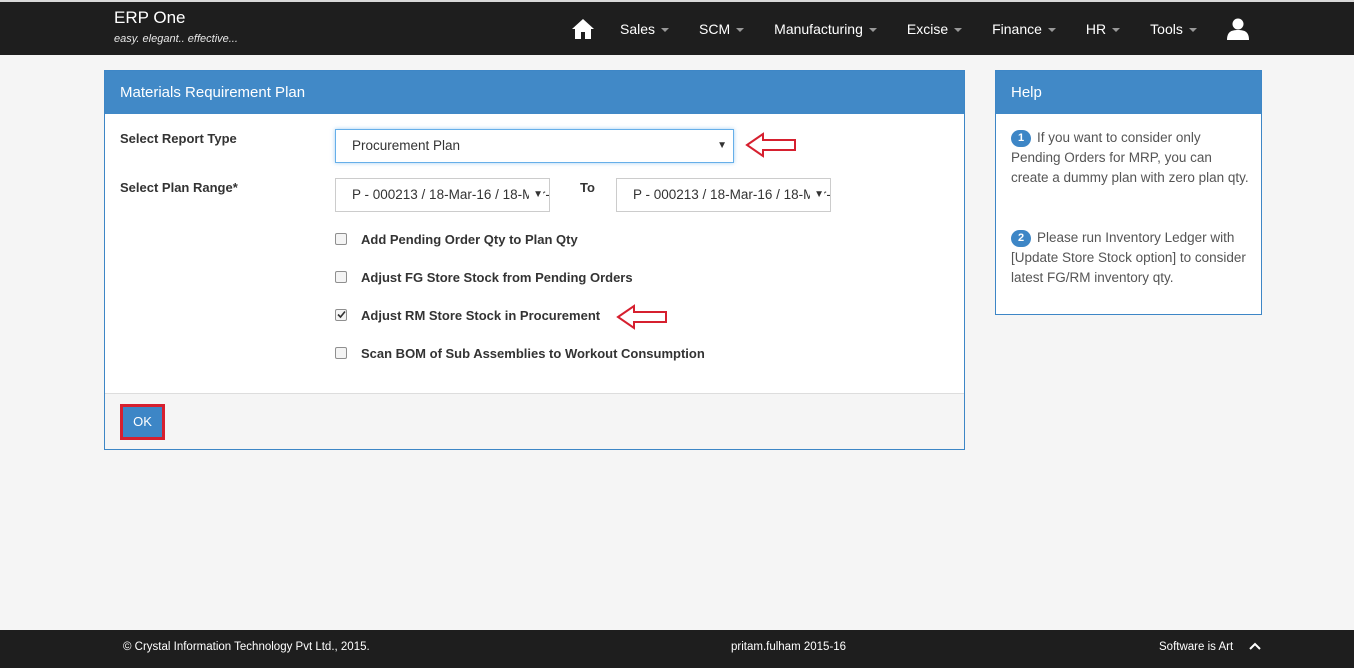  What do you see at coordinates (715, 28) in the screenshot?
I see `nav-scm-label: SCM` at bounding box center [715, 28].